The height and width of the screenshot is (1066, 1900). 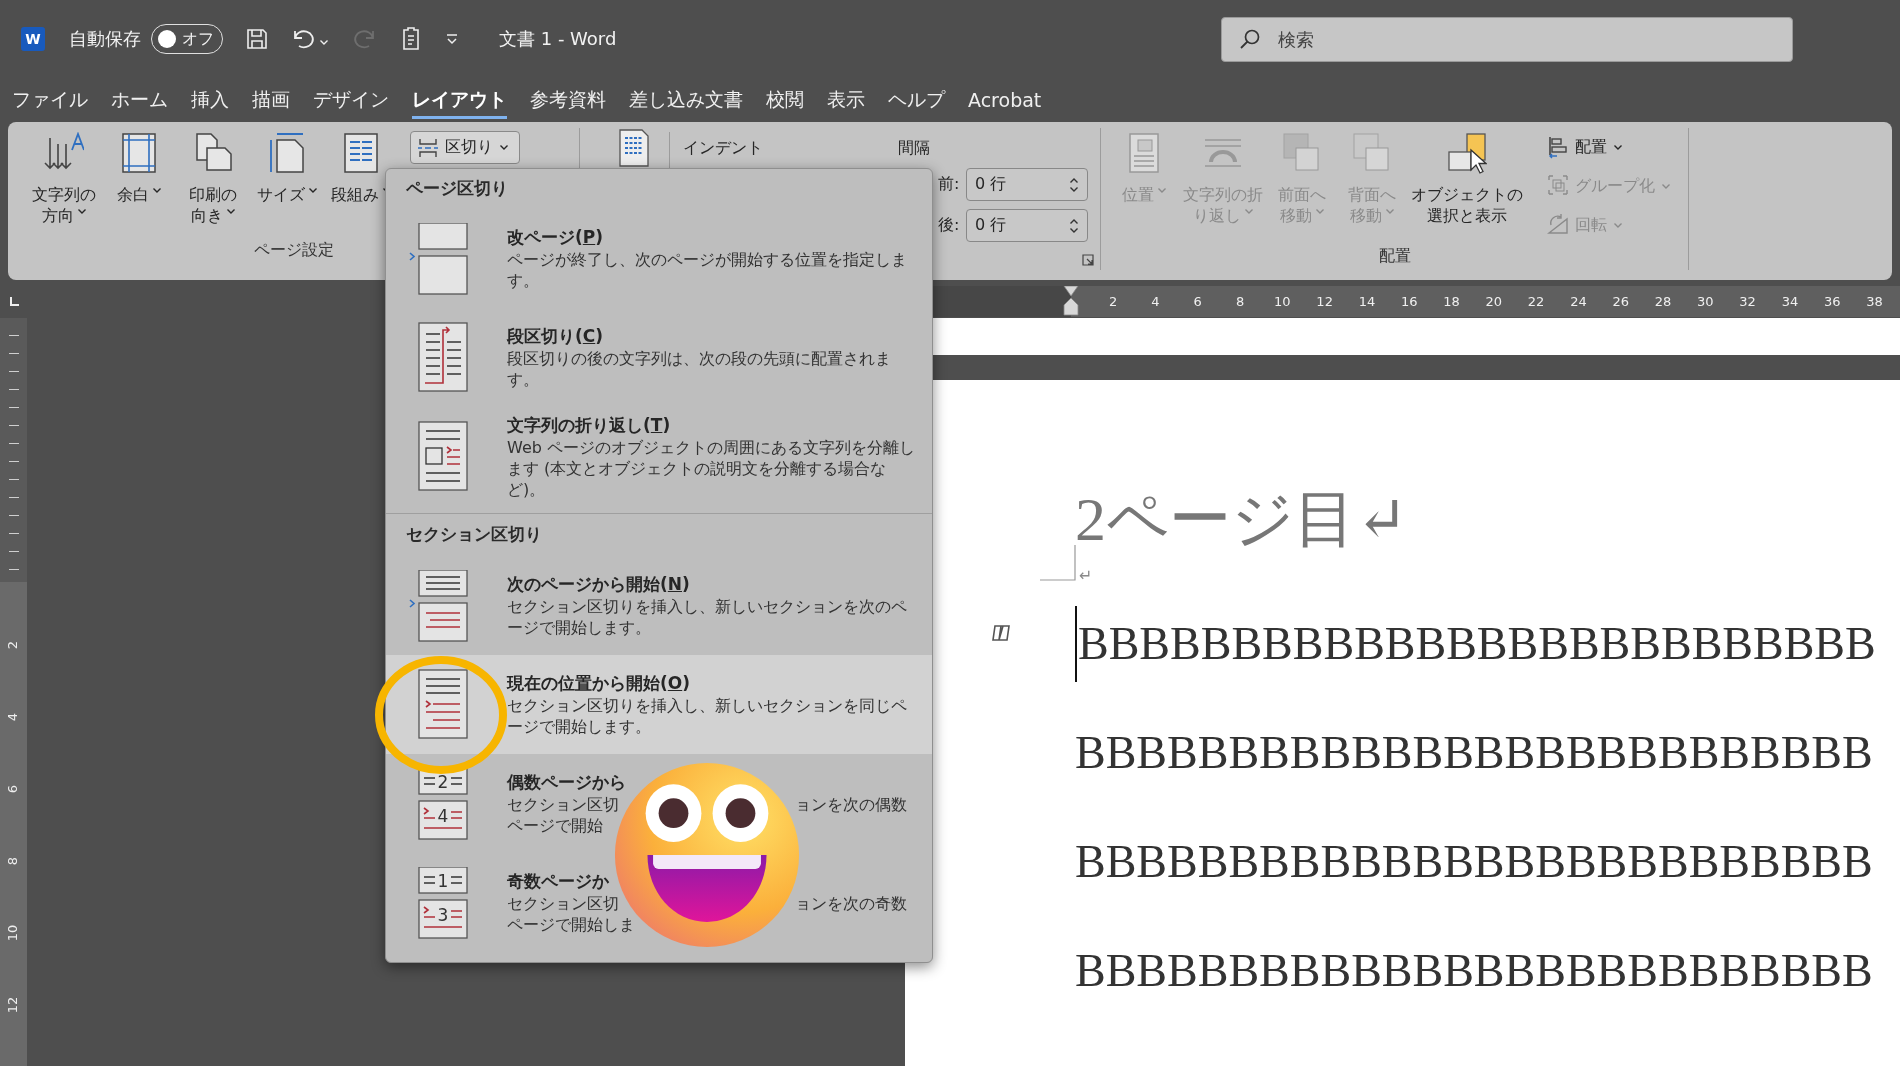 What do you see at coordinates (686, 100) in the screenshot?
I see `menu-tab: 差し込み文書` at bounding box center [686, 100].